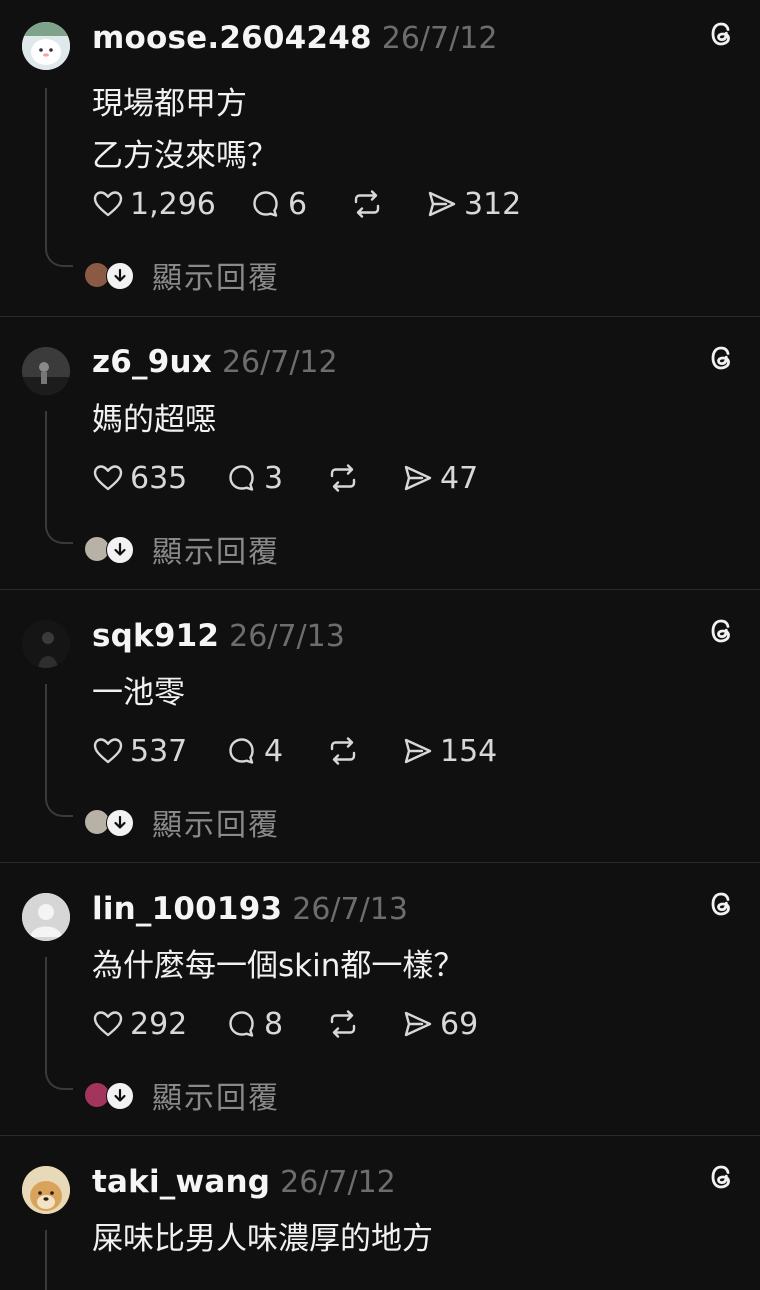 The image size is (760, 1290). I want to click on post-text: 現場都甲方 乙方沒來嗎？, so click(185, 130).